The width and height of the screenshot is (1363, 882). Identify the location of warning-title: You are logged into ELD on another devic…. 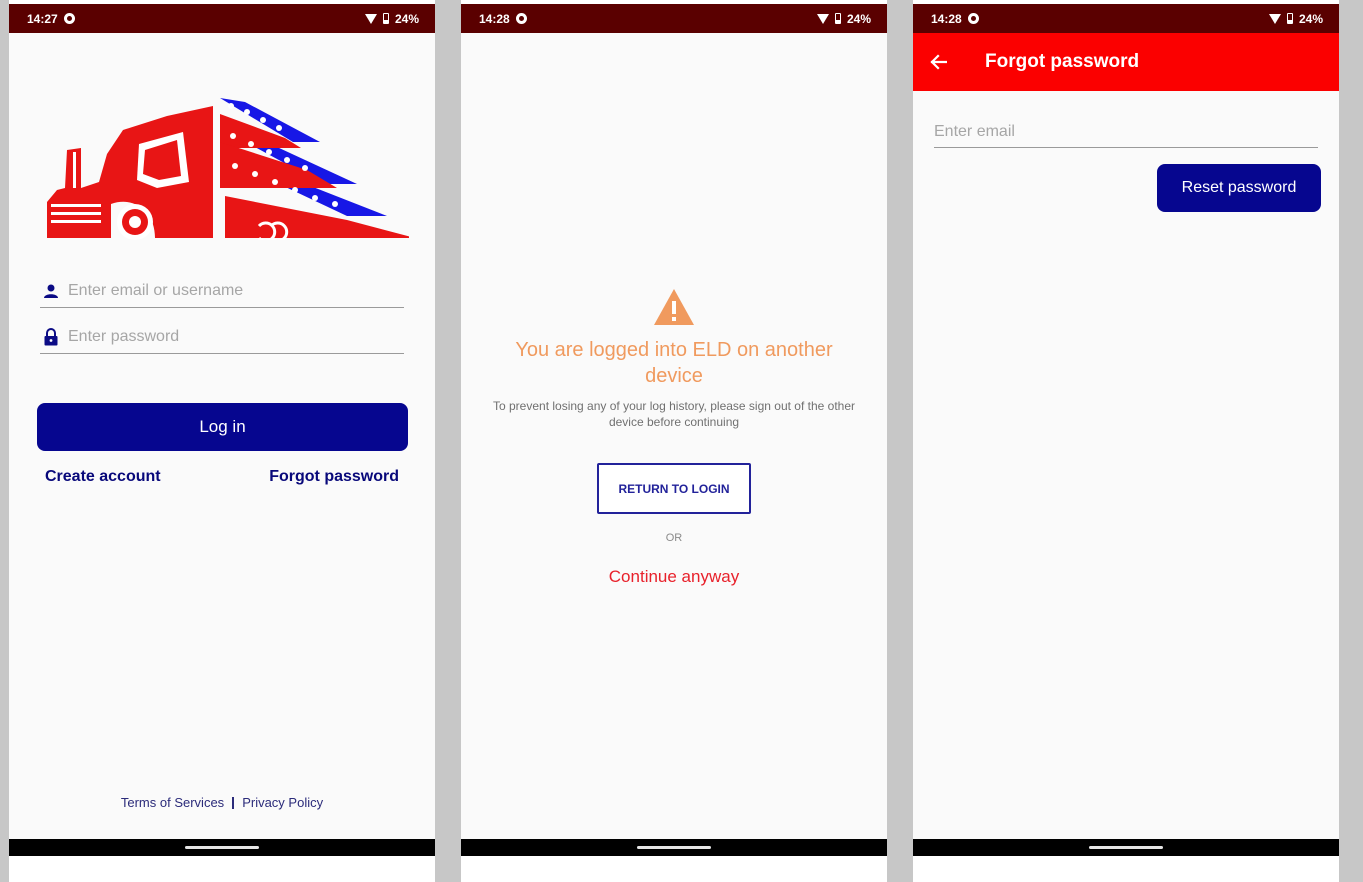
(674, 363).